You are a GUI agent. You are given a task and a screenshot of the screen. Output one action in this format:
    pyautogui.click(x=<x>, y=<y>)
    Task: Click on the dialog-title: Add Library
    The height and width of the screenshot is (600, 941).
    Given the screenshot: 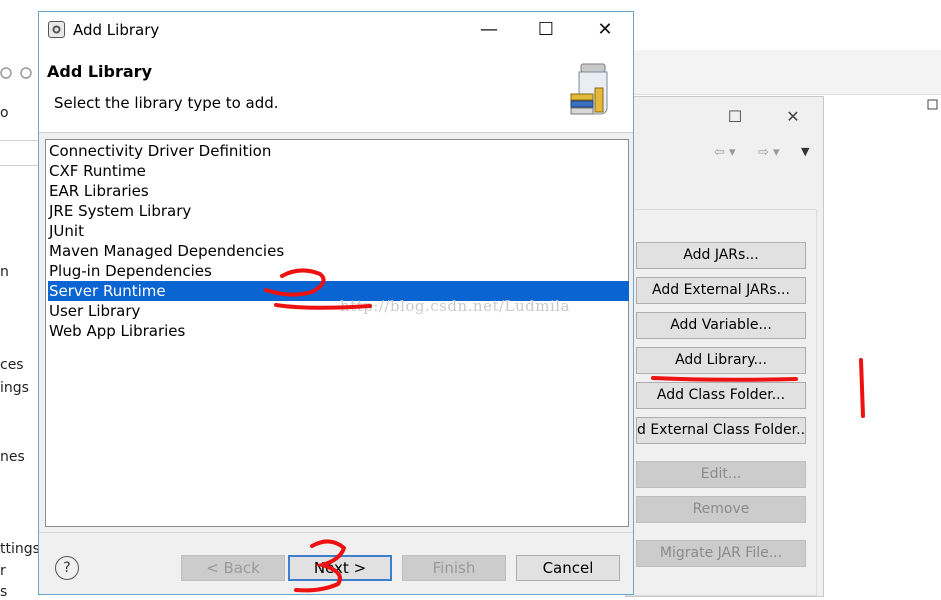 What is the action you would take?
    pyautogui.click(x=116, y=30)
    